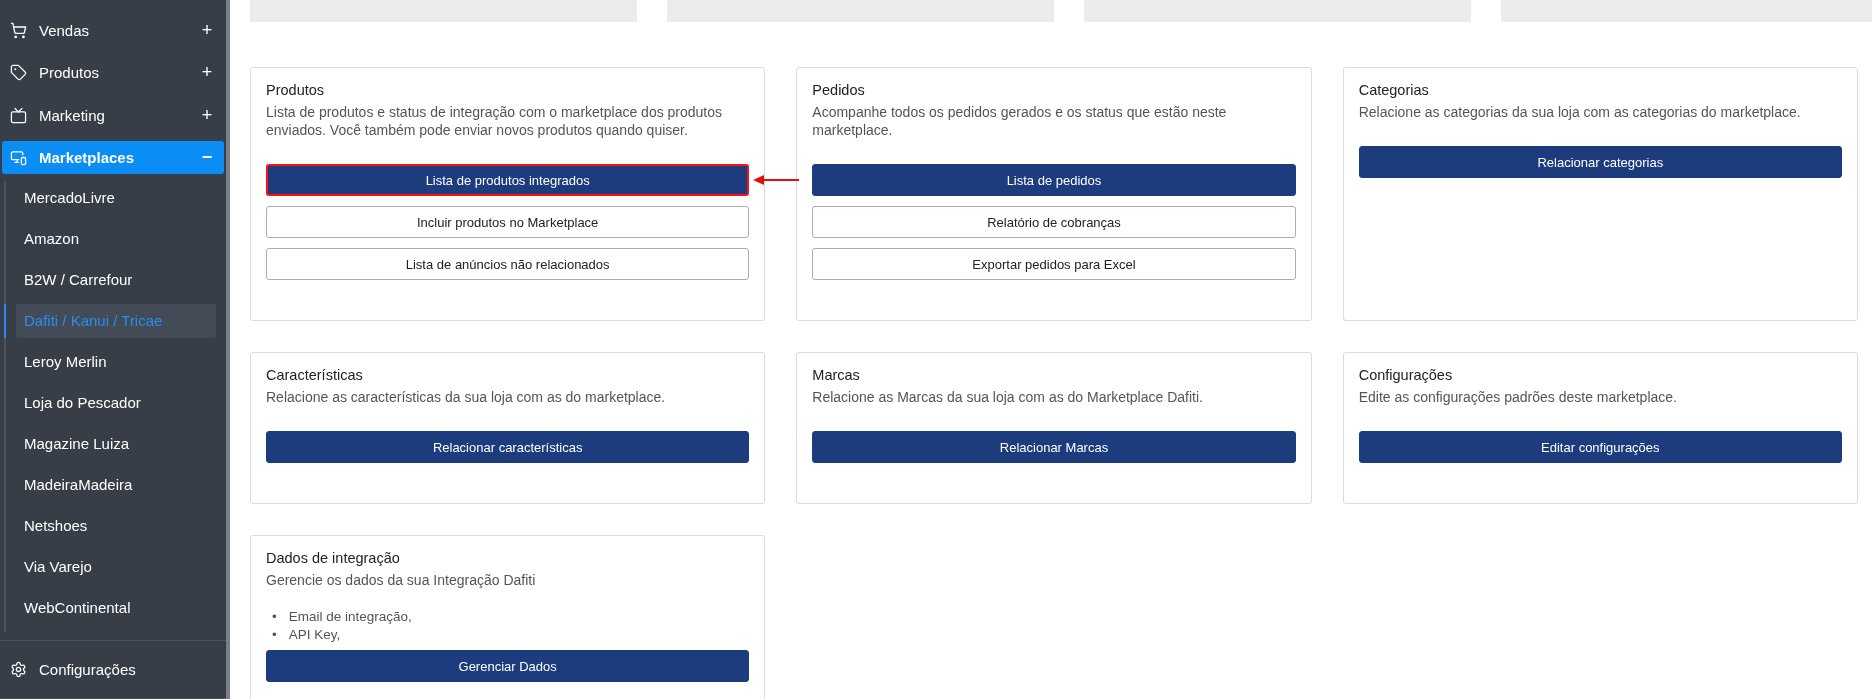 This screenshot has width=1872, height=699. I want to click on action-button: Lista de anúncios não relacionados, so click(508, 264).